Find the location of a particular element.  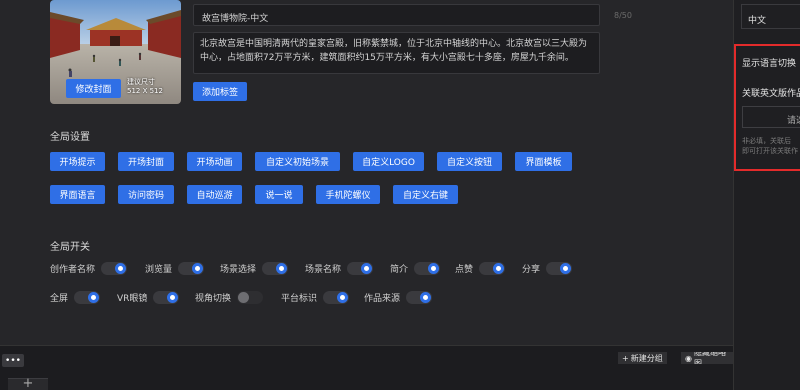

custom-buttons-button: 自定义按钮 is located at coordinates (469, 161).